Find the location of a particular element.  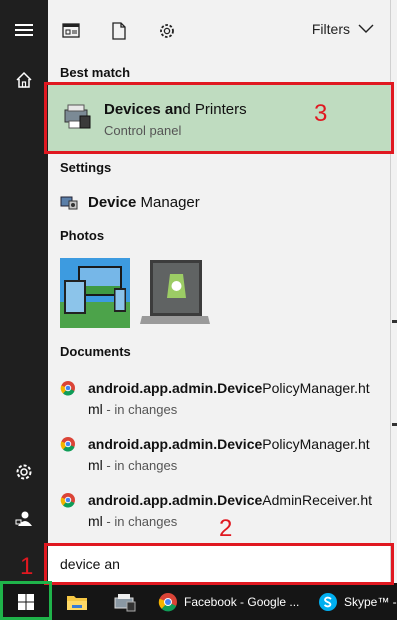

devices-taskbar-button is located at coordinates (125, 601).